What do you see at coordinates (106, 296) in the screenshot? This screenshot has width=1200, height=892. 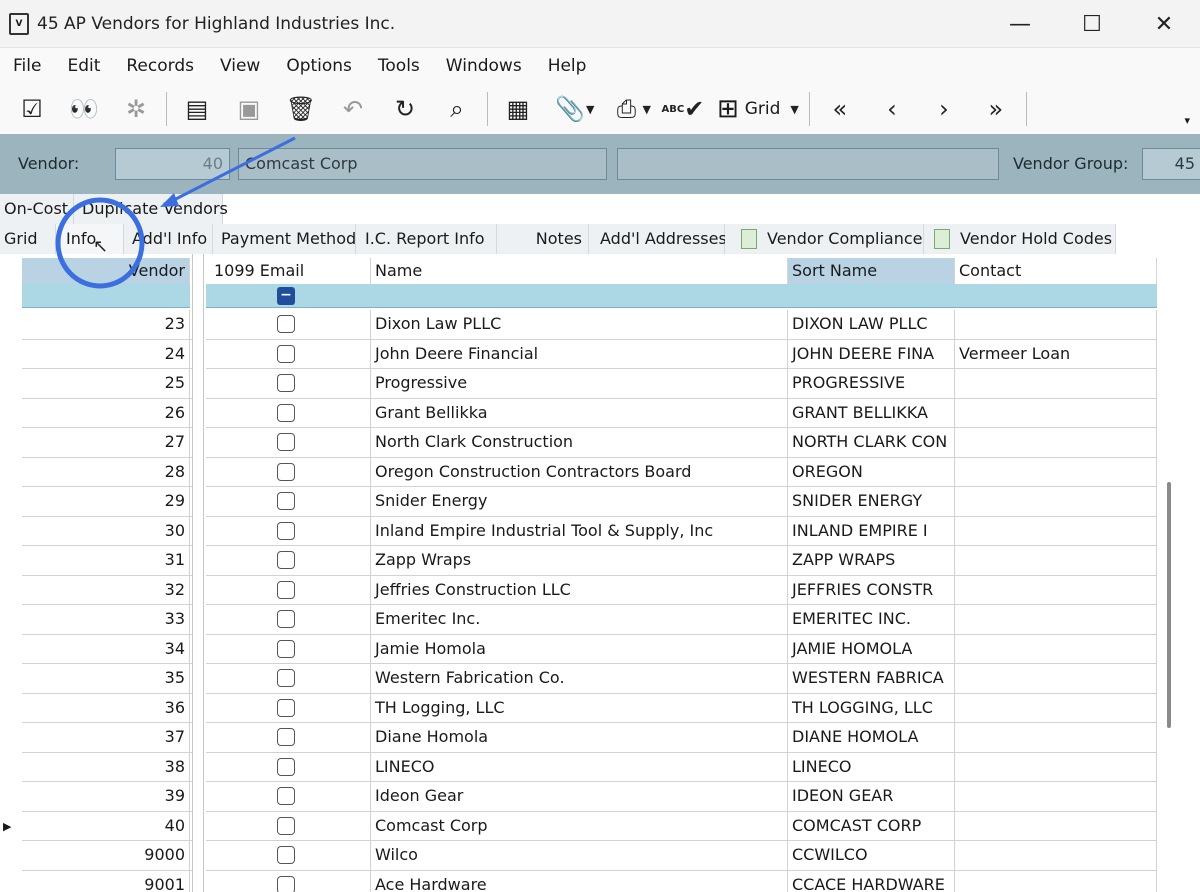 I see `filter-row-left` at bounding box center [106, 296].